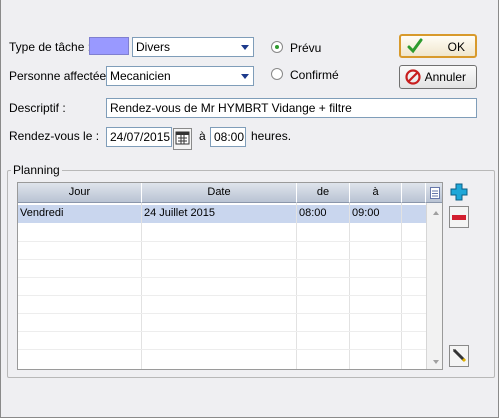 This screenshot has width=499, height=418. I want to click on column-picker-button, so click(434, 193).